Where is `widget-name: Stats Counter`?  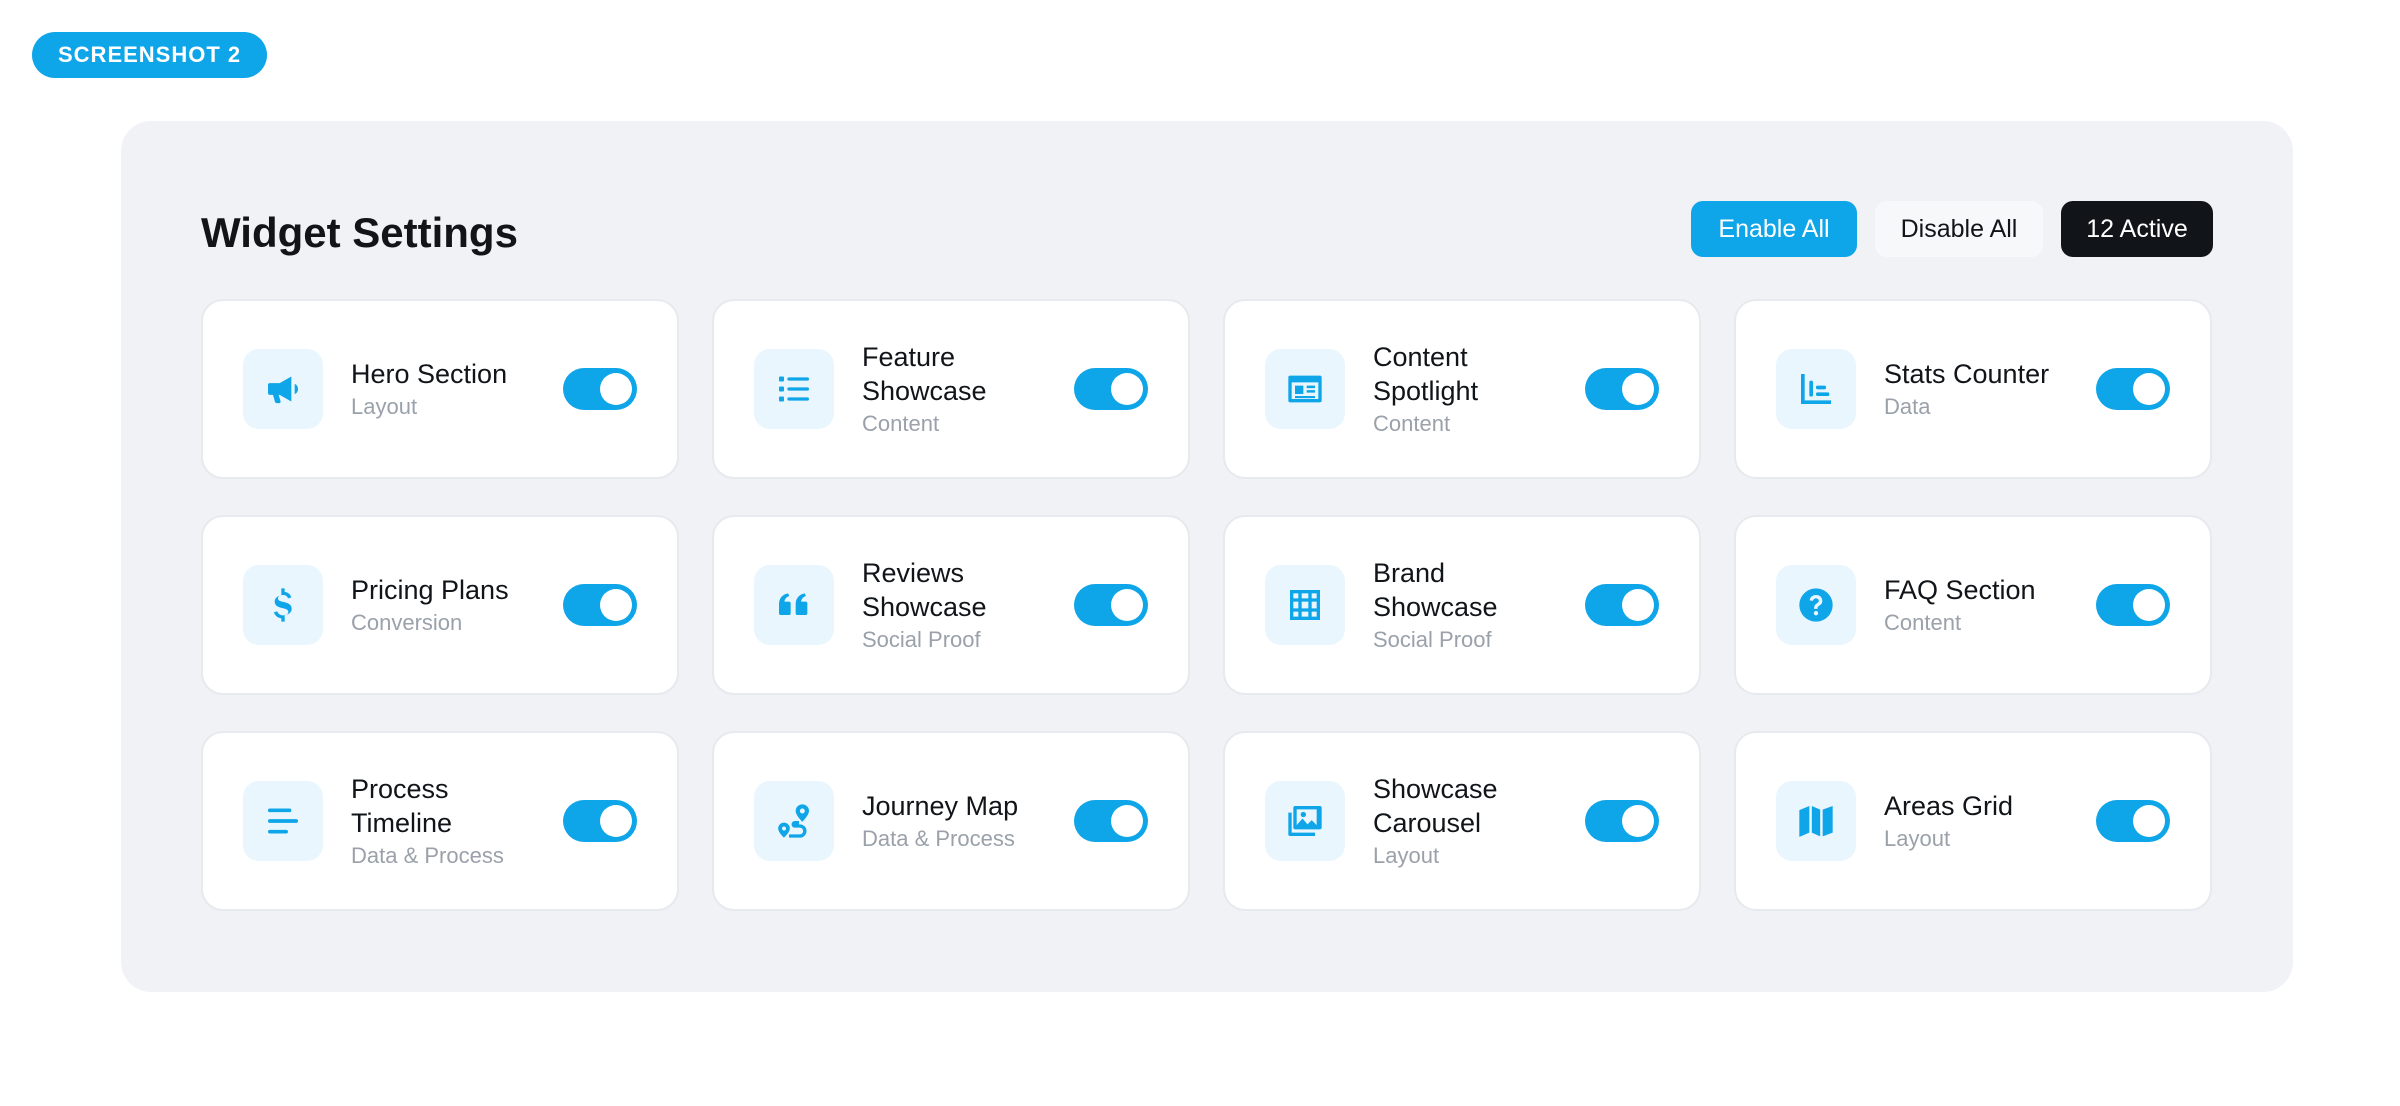
widget-name: Stats Counter is located at coordinates (1967, 374).